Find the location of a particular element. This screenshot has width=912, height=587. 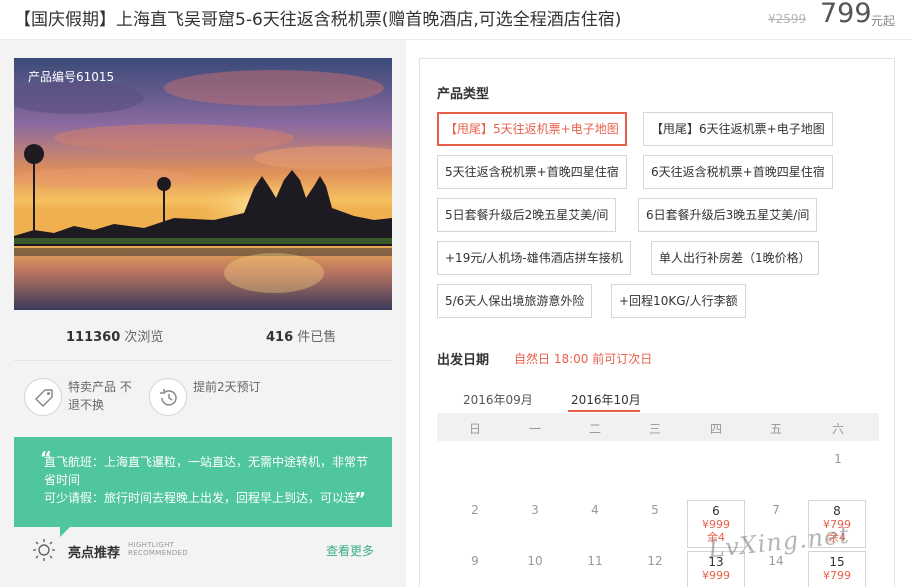

calendar-day: 11 is located at coordinates (595, 561).